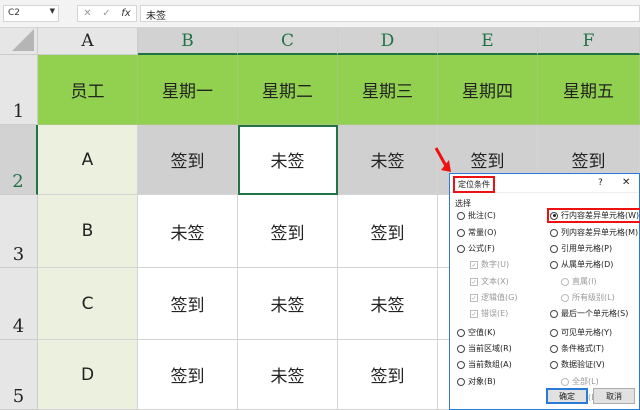 The width and height of the screenshot is (640, 410). I want to click on option-9: 当前数组(A), so click(484, 364).